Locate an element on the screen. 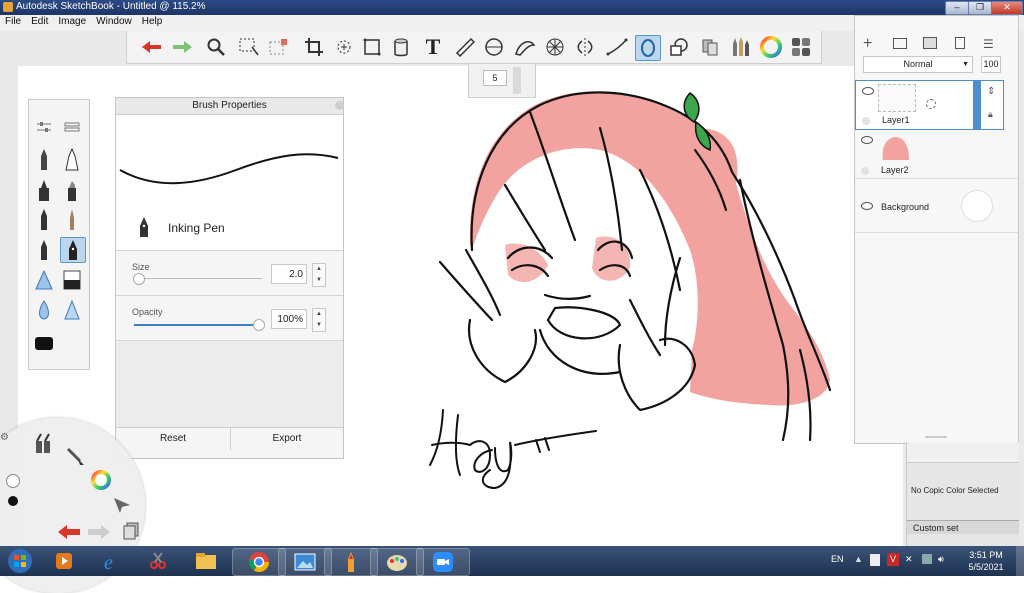 This screenshot has height=593, width=1024. select-icon is located at coordinates (249, 47).